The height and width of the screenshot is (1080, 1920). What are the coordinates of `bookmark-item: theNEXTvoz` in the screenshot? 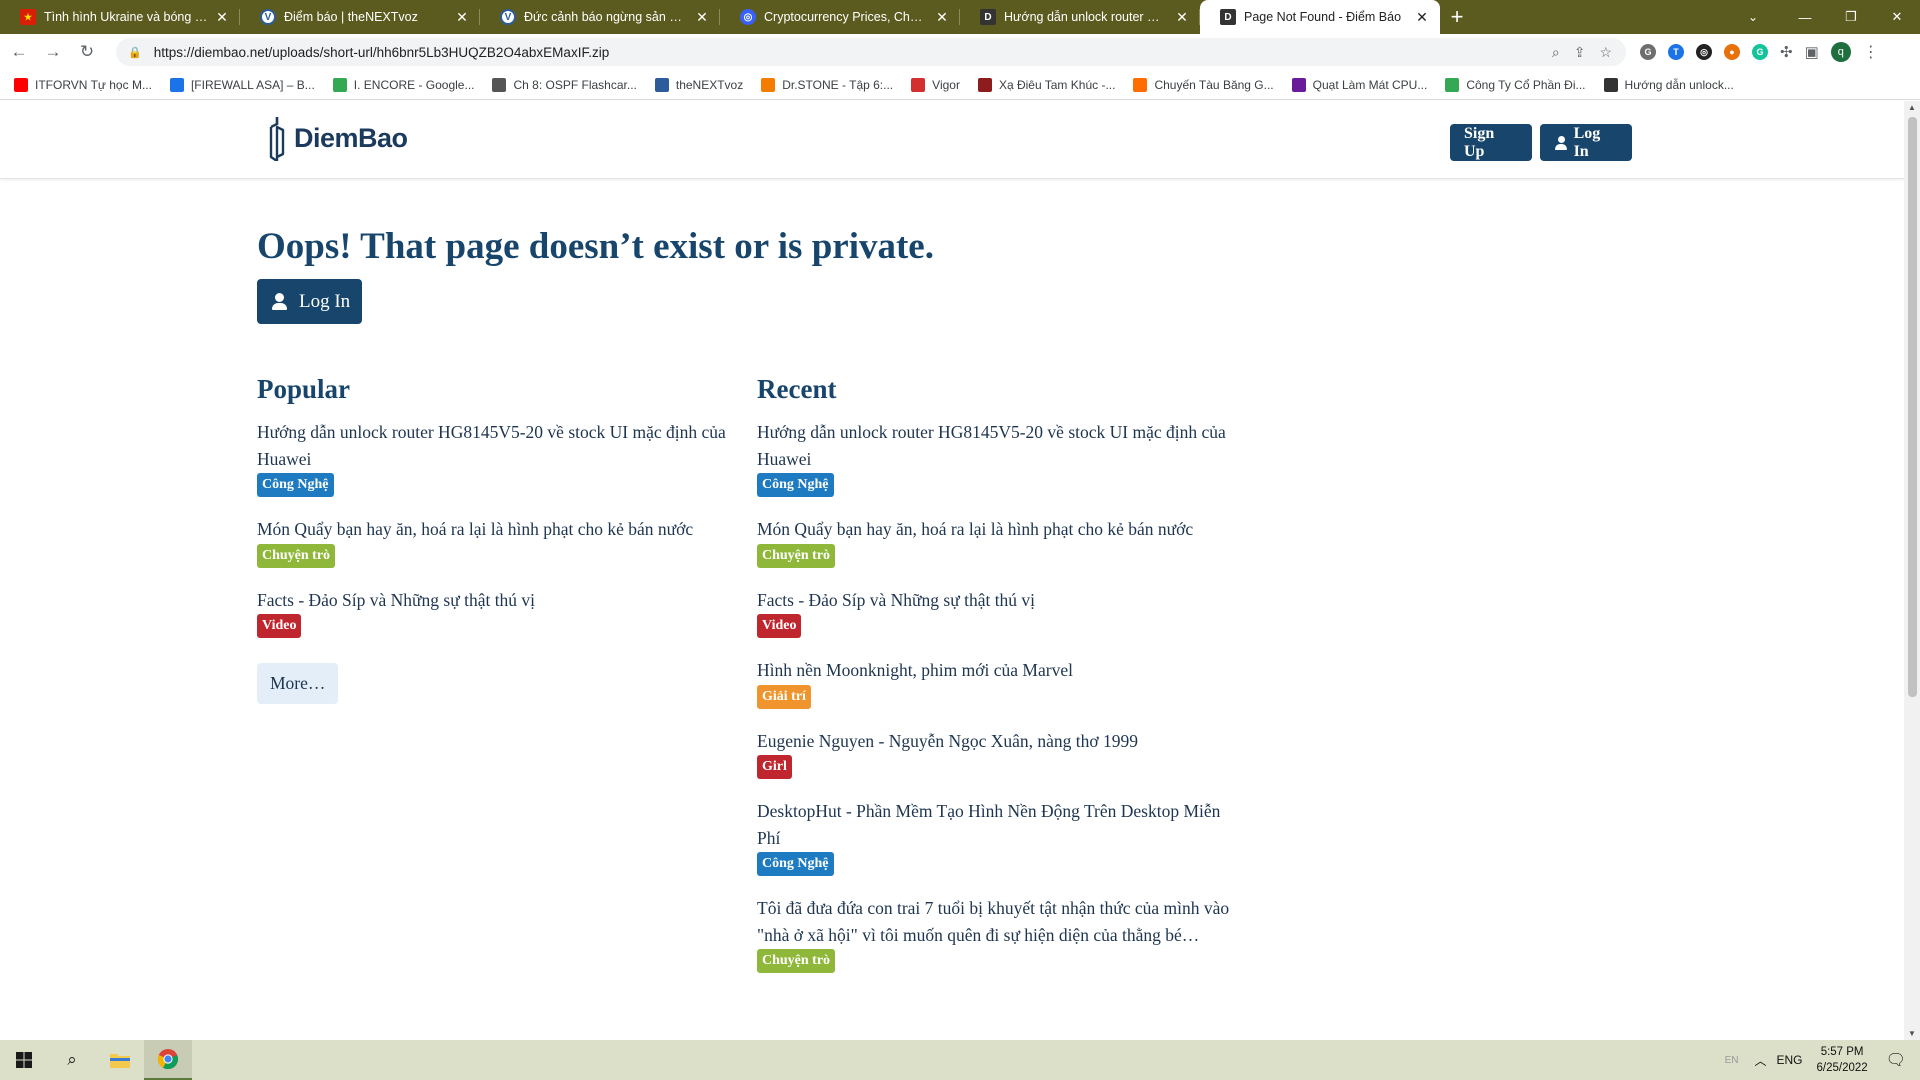 It's located at (698, 84).